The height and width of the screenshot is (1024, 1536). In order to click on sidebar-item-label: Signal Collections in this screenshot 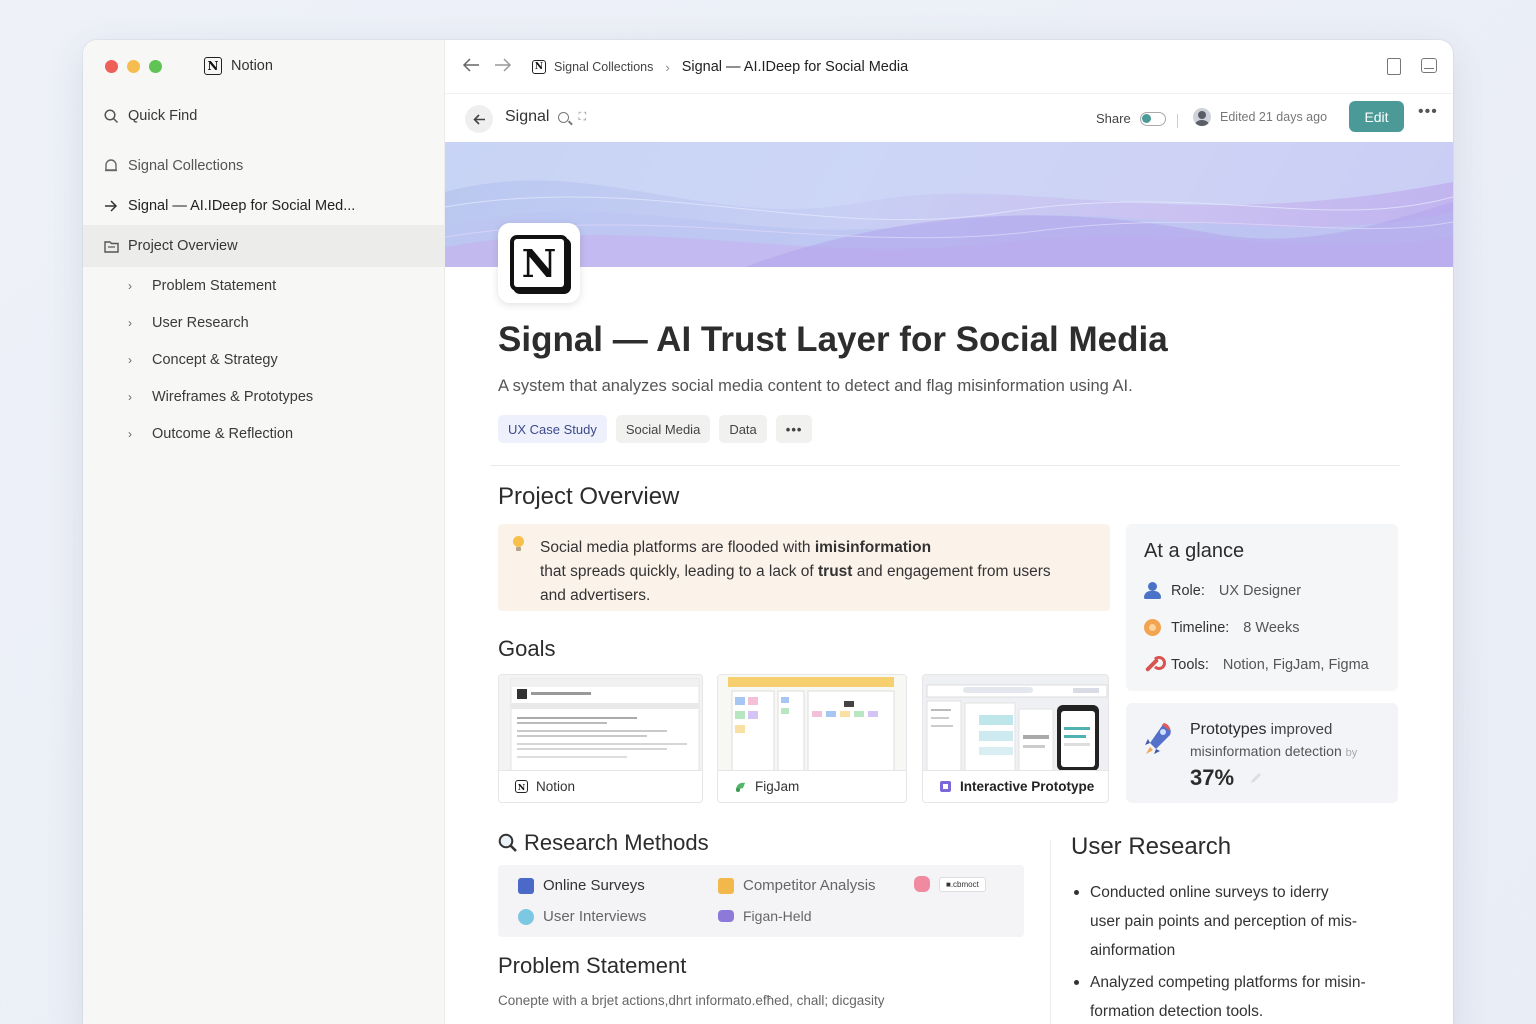, I will do `click(186, 166)`.